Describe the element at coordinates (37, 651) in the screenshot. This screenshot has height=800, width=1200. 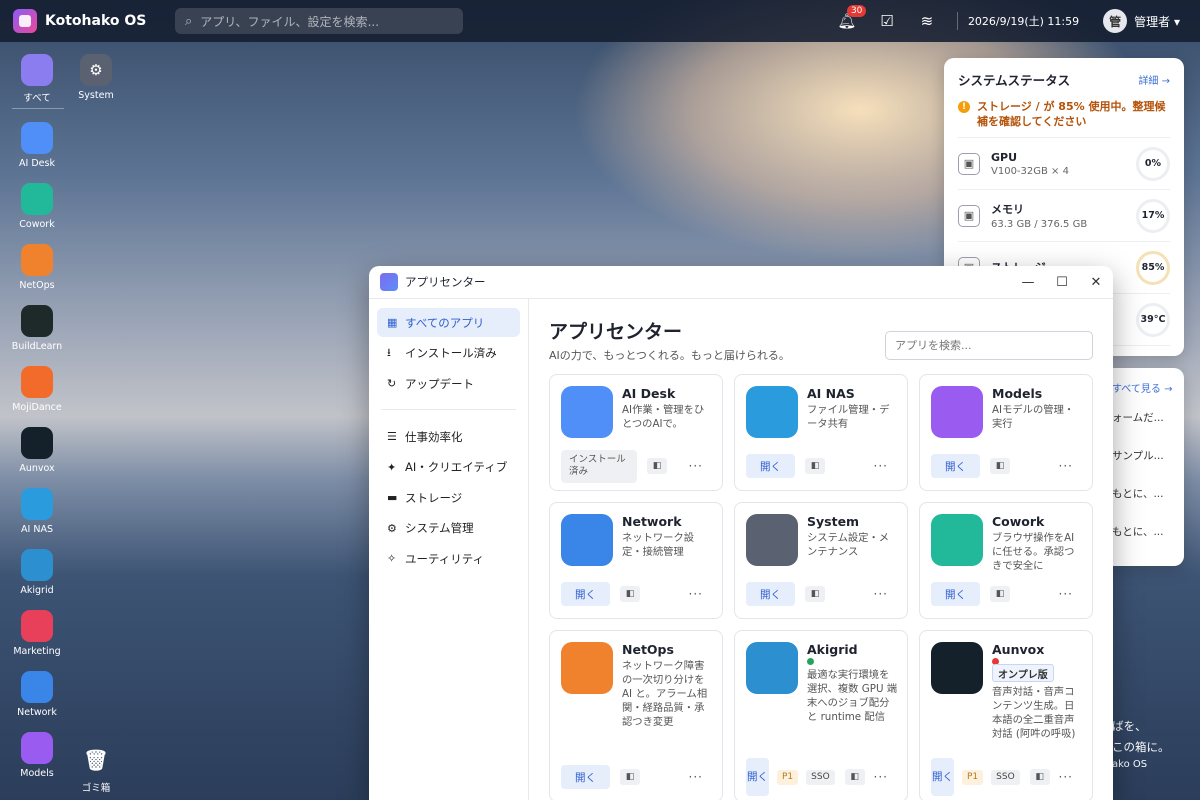
I see `dock-item-label: Marketing` at that location.